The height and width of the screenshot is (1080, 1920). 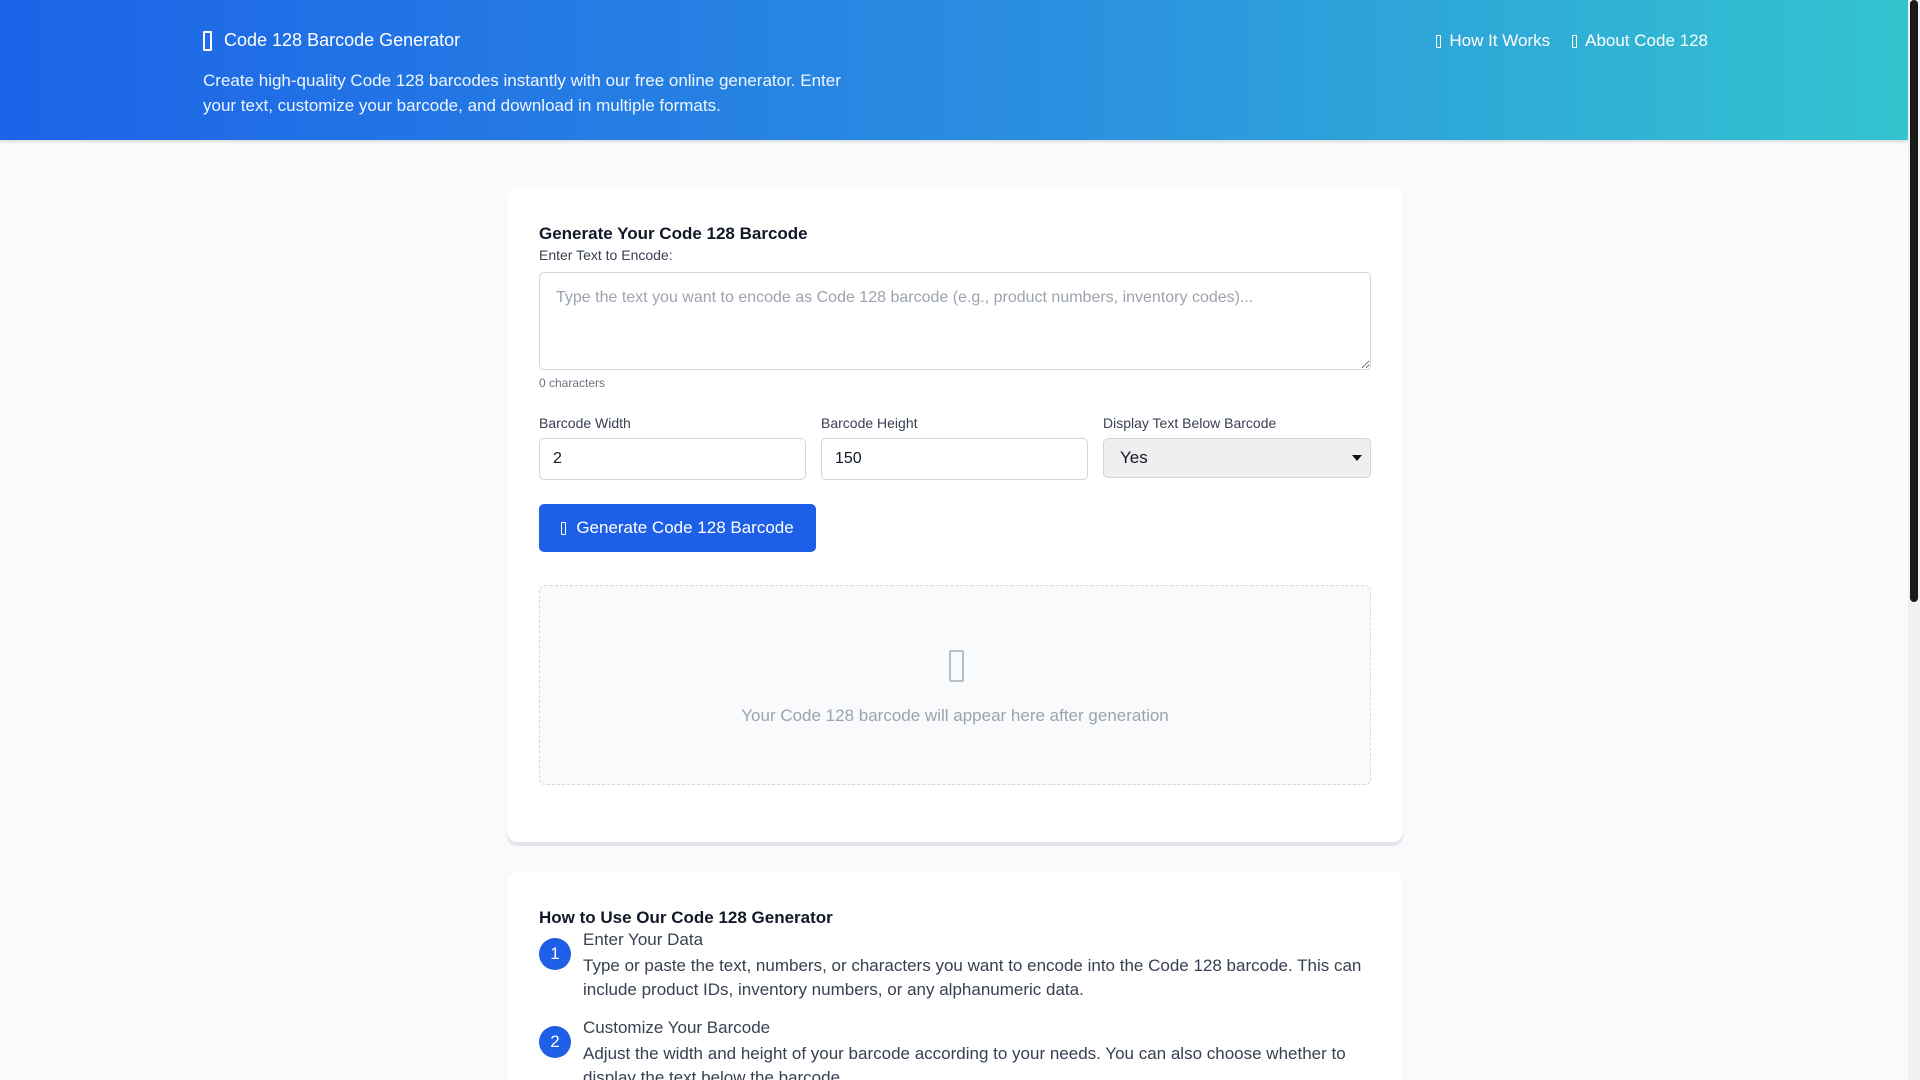 What do you see at coordinates (677, 1027) in the screenshot?
I see `step-title: Customize Your Barcode` at bounding box center [677, 1027].